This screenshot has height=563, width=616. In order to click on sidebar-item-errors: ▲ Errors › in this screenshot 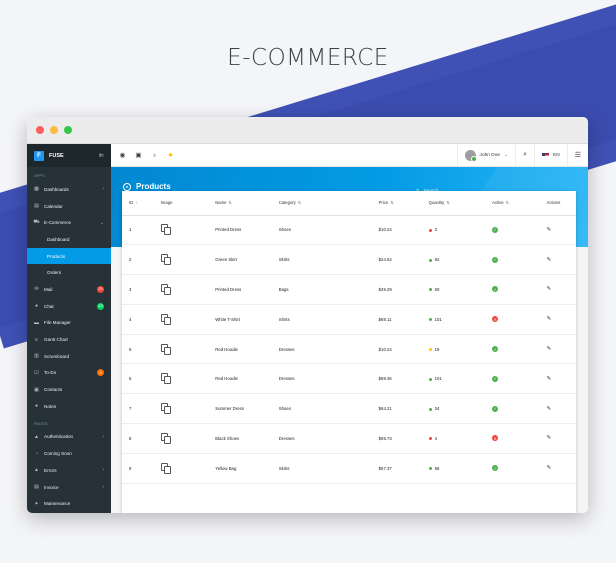, I will do `click(69, 470)`.